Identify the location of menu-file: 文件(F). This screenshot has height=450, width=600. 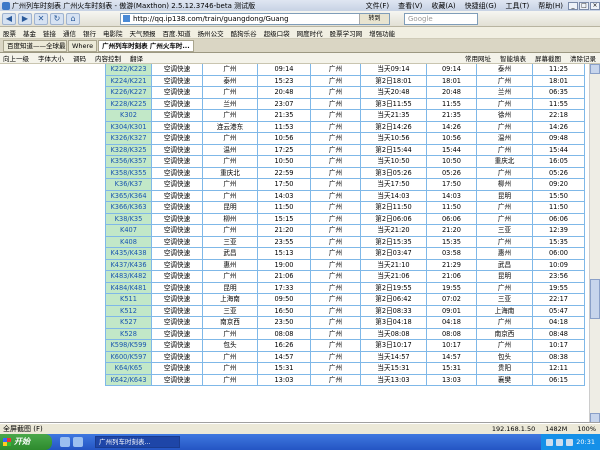
(378, 6).